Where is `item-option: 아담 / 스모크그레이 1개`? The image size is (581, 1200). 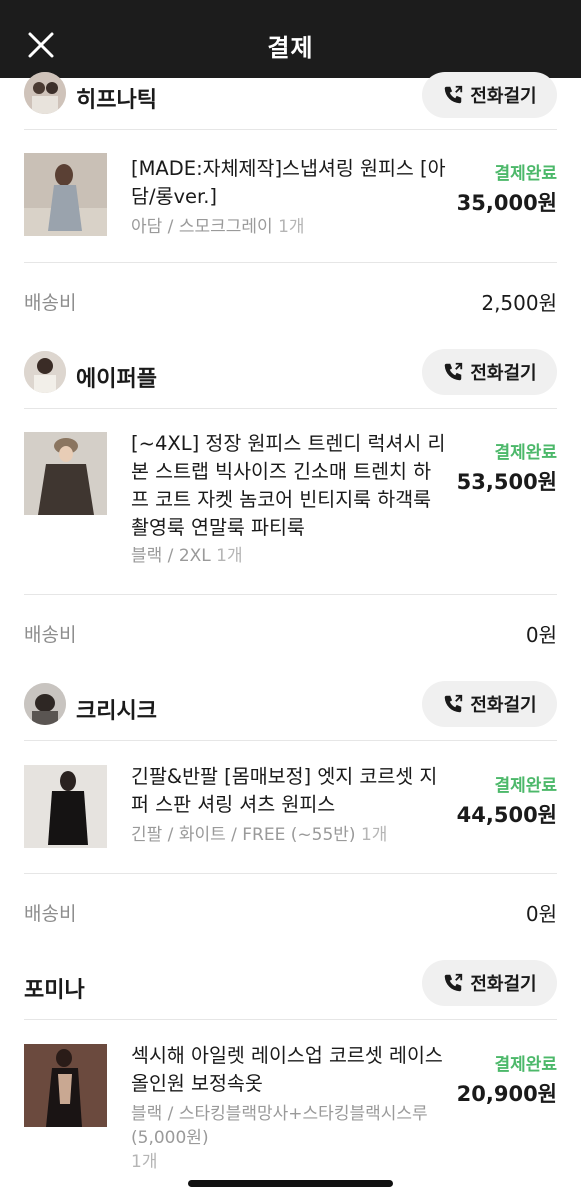
item-option: 아담 / 스모크그레이 1개 is located at coordinates (218, 227).